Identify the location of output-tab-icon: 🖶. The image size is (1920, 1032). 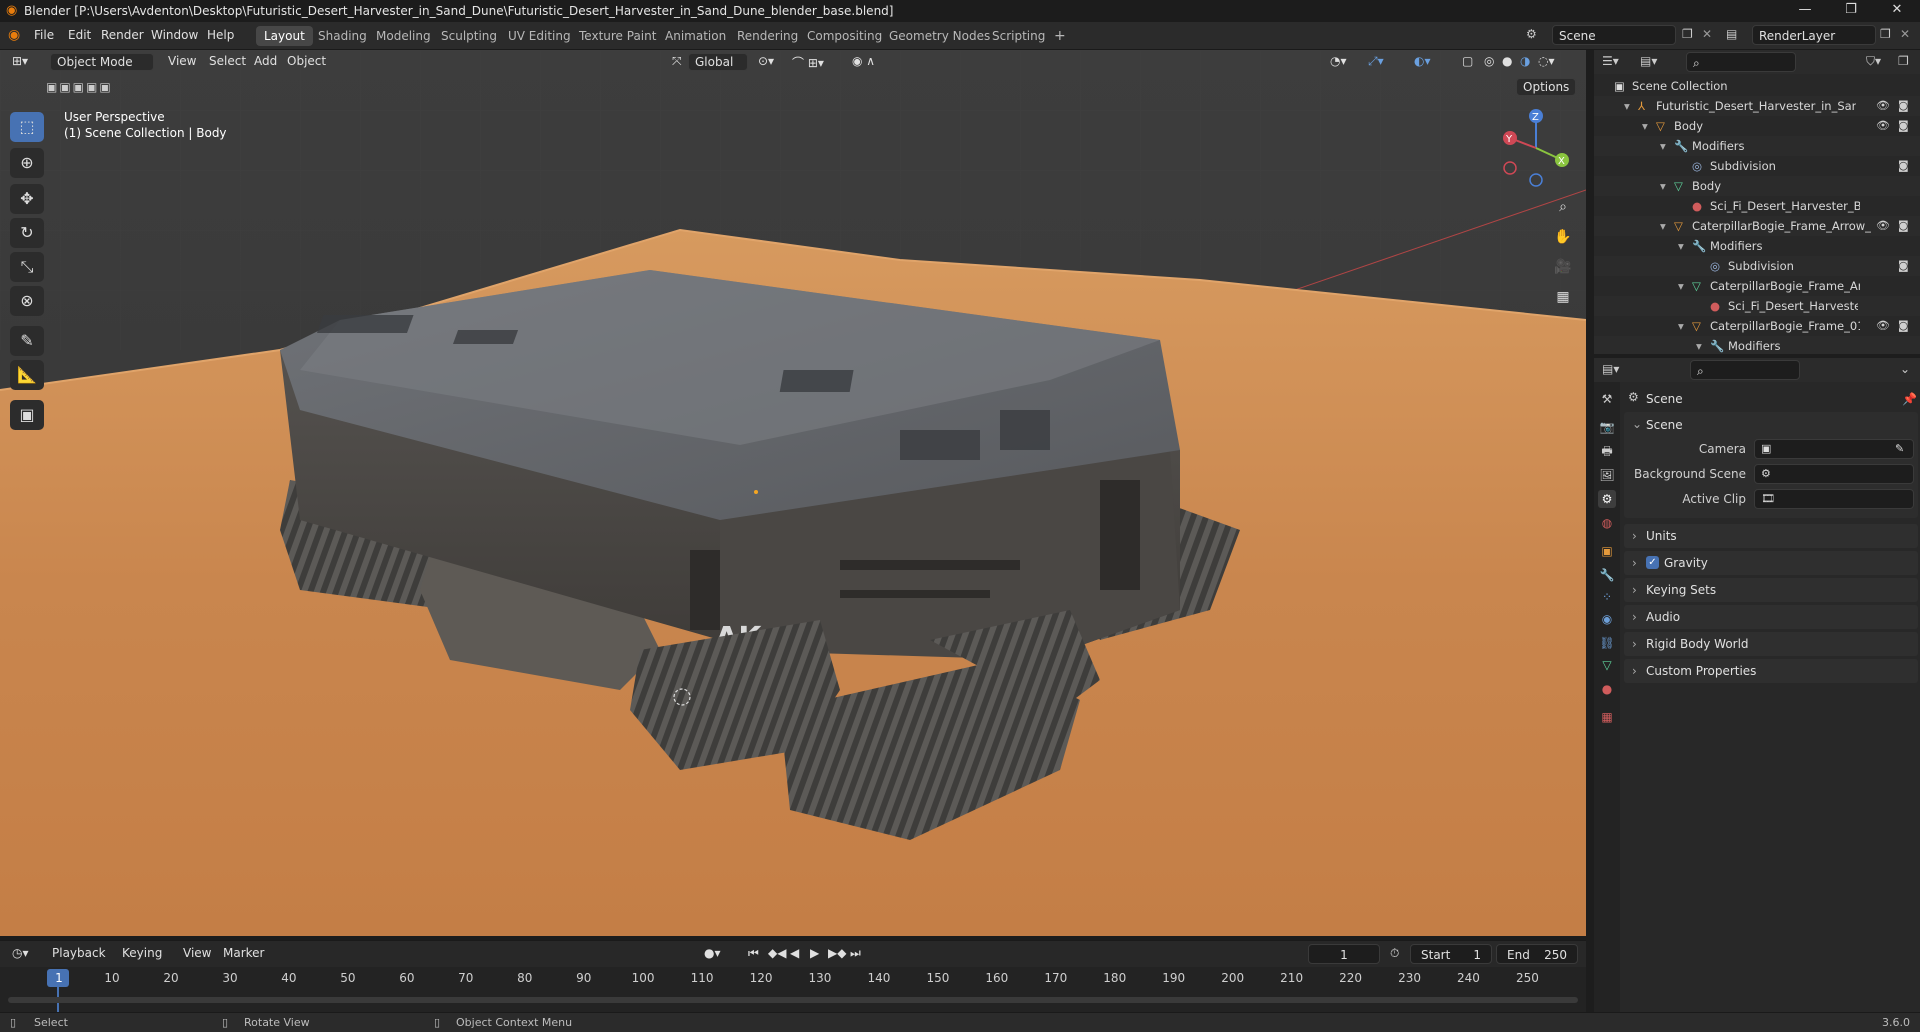
(1607, 451).